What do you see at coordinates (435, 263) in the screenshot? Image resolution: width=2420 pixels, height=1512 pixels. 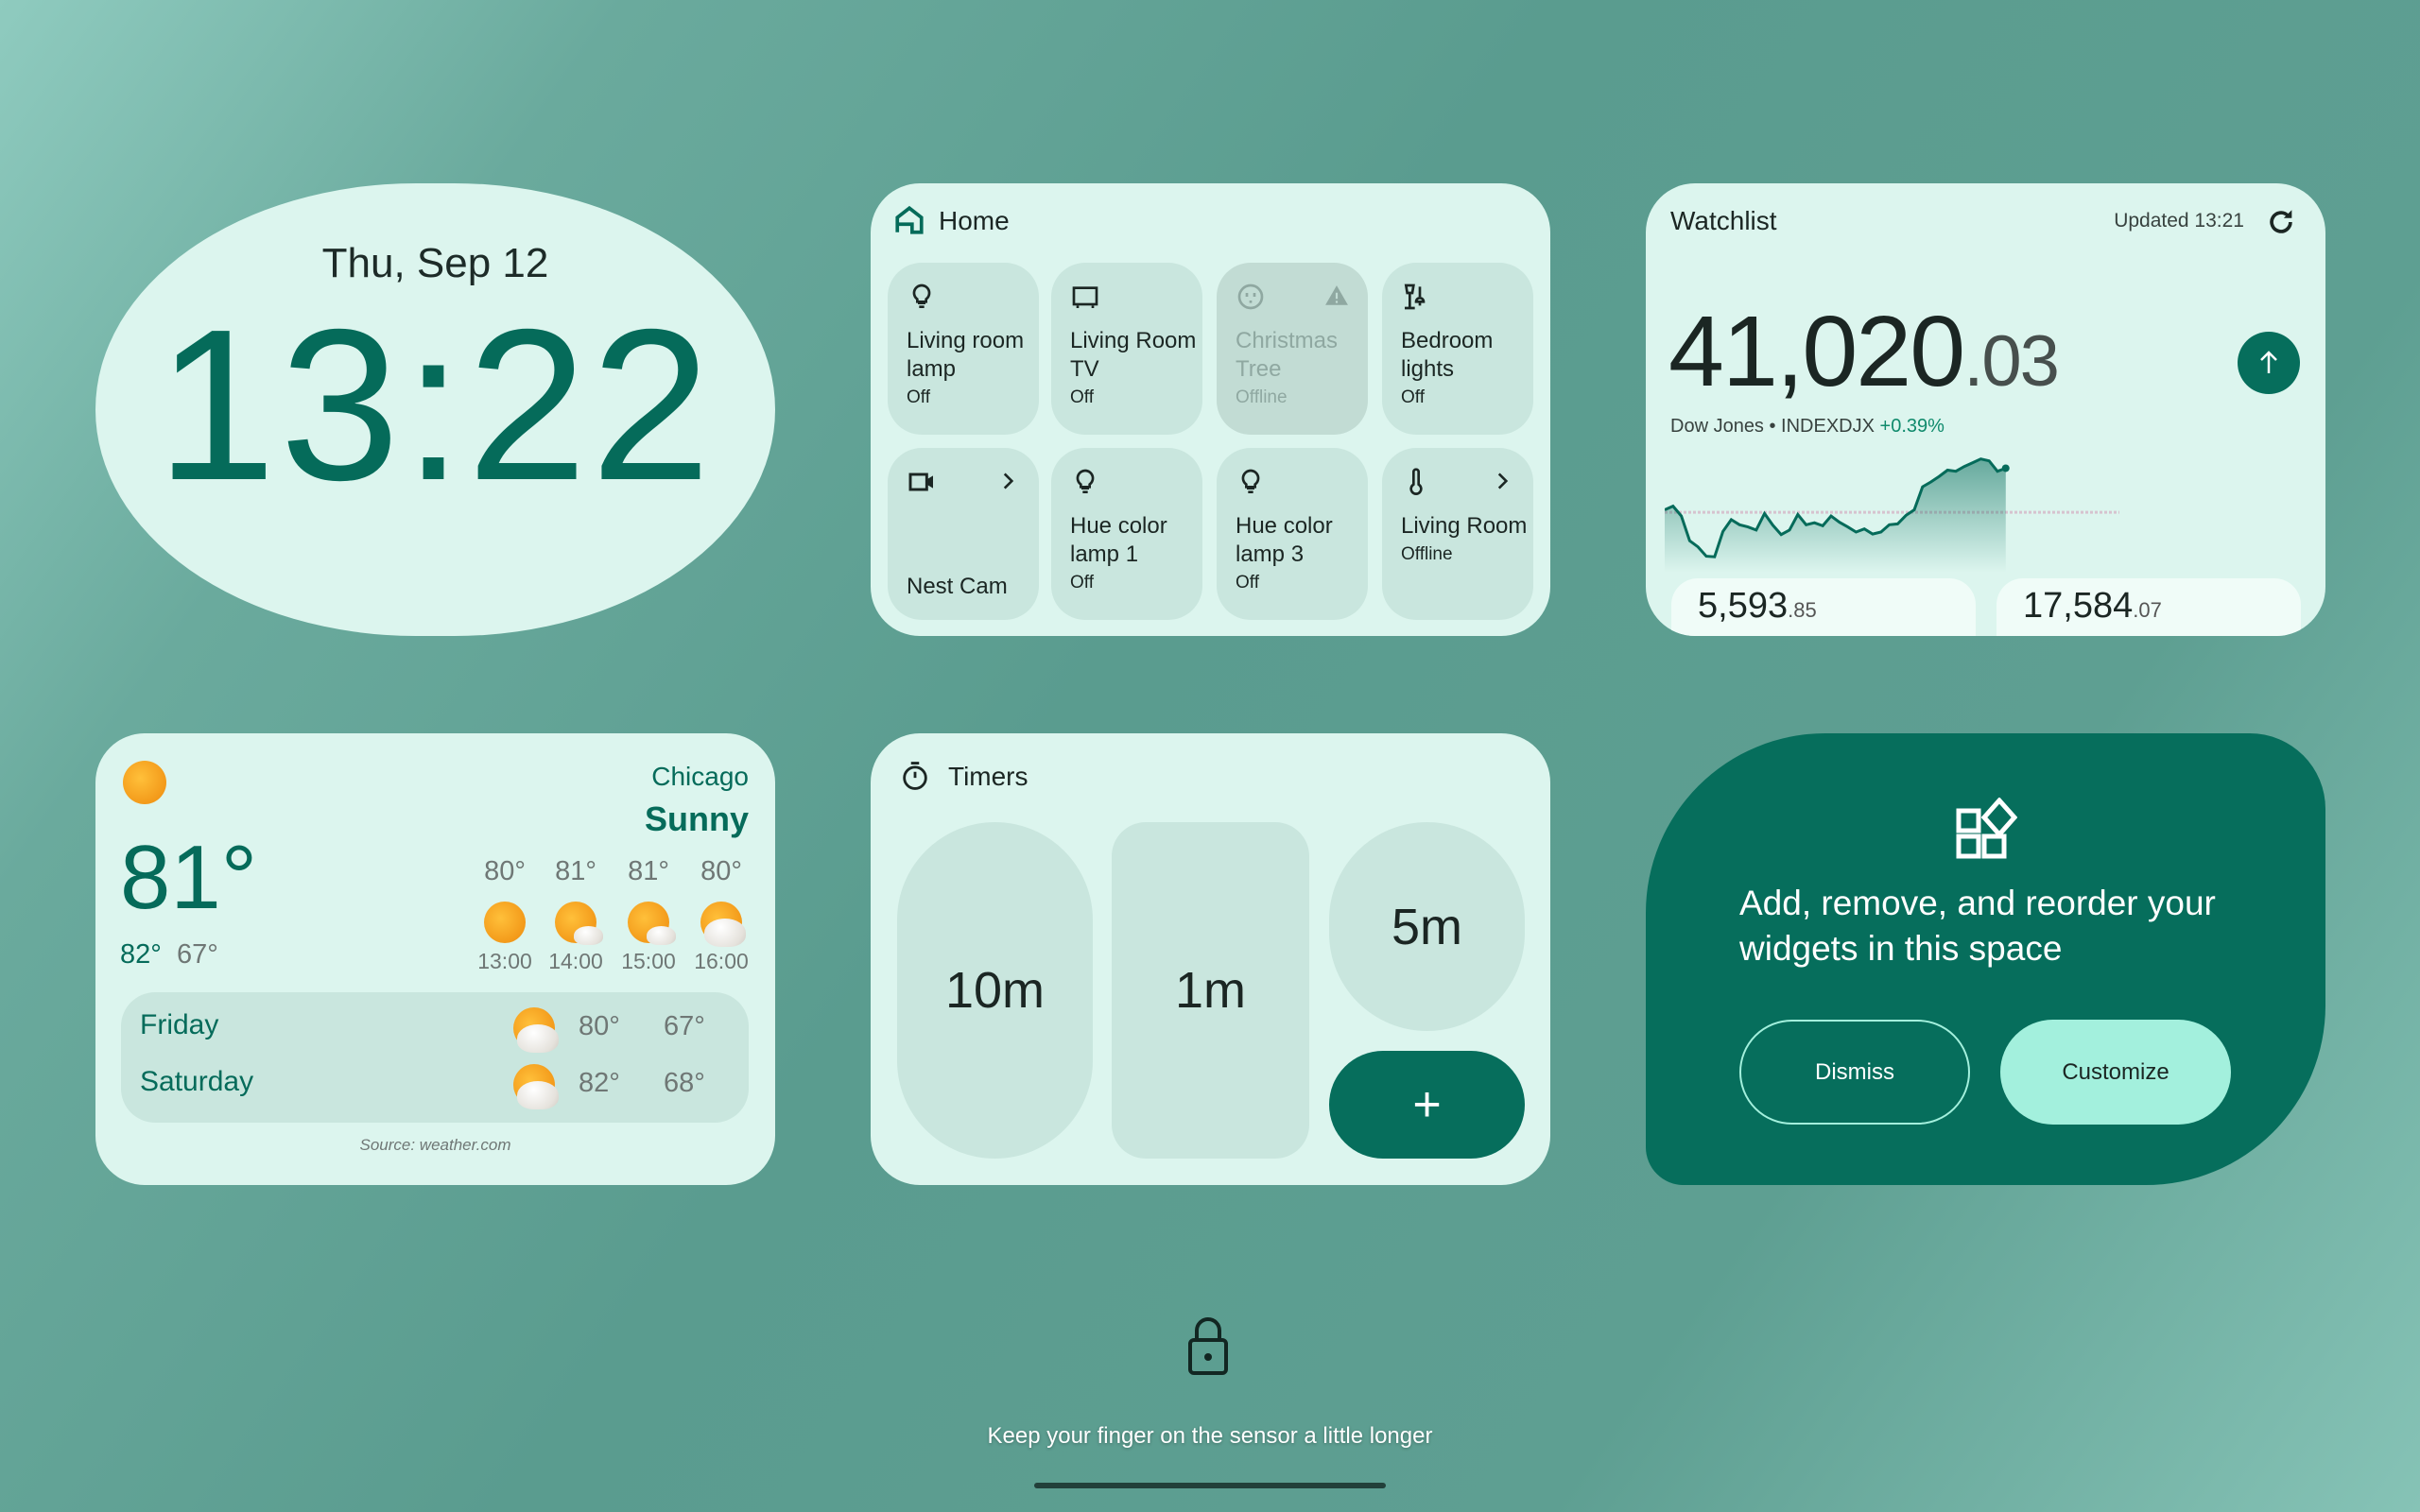 I see `clock-date: Thu, Sep 12` at bounding box center [435, 263].